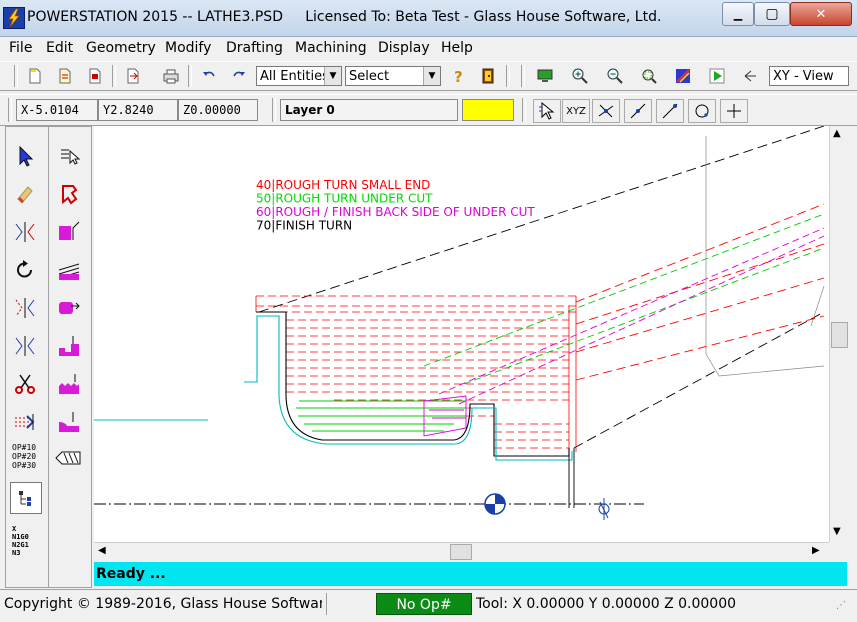 This screenshot has width=857, height=622. I want to click on open-file-button, so click(65, 76).